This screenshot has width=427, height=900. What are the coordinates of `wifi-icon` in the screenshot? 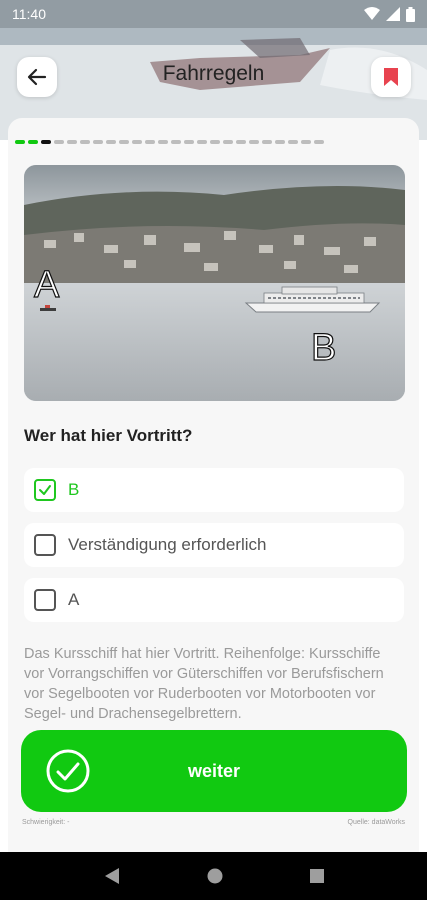 It's located at (372, 13).